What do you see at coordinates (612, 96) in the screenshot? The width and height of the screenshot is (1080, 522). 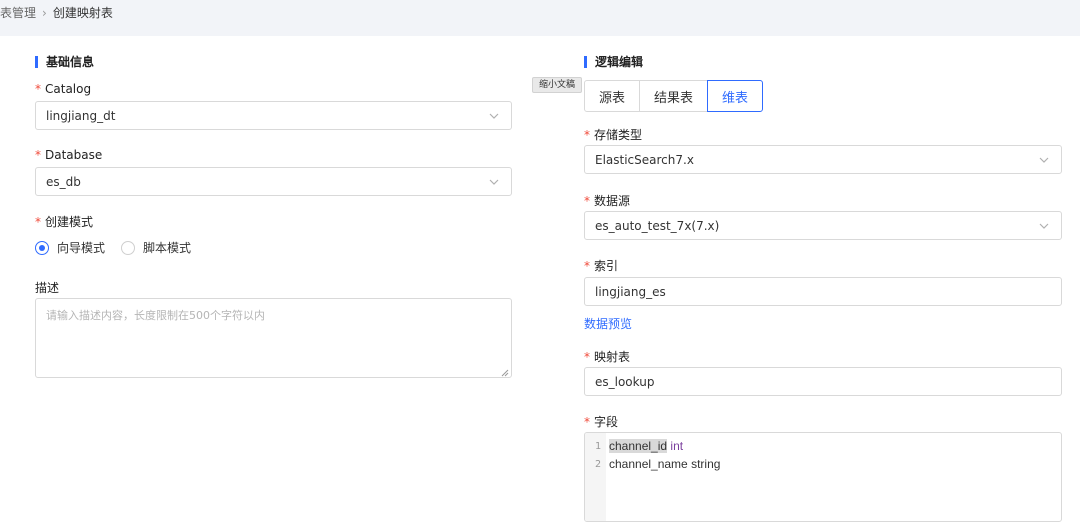 I see `tab-source-table: 源表` at bounding box center [612, 96].